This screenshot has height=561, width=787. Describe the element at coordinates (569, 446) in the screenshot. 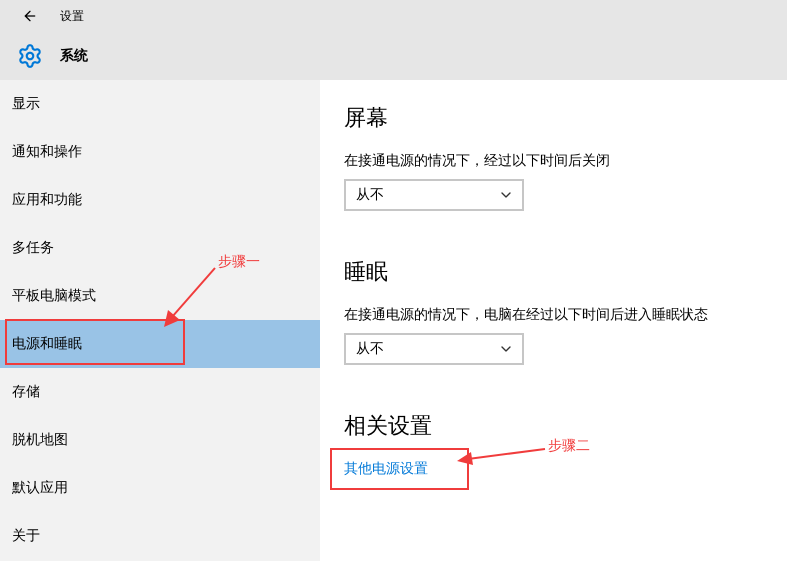

I see `annotation-label: 步骤二` at that location.